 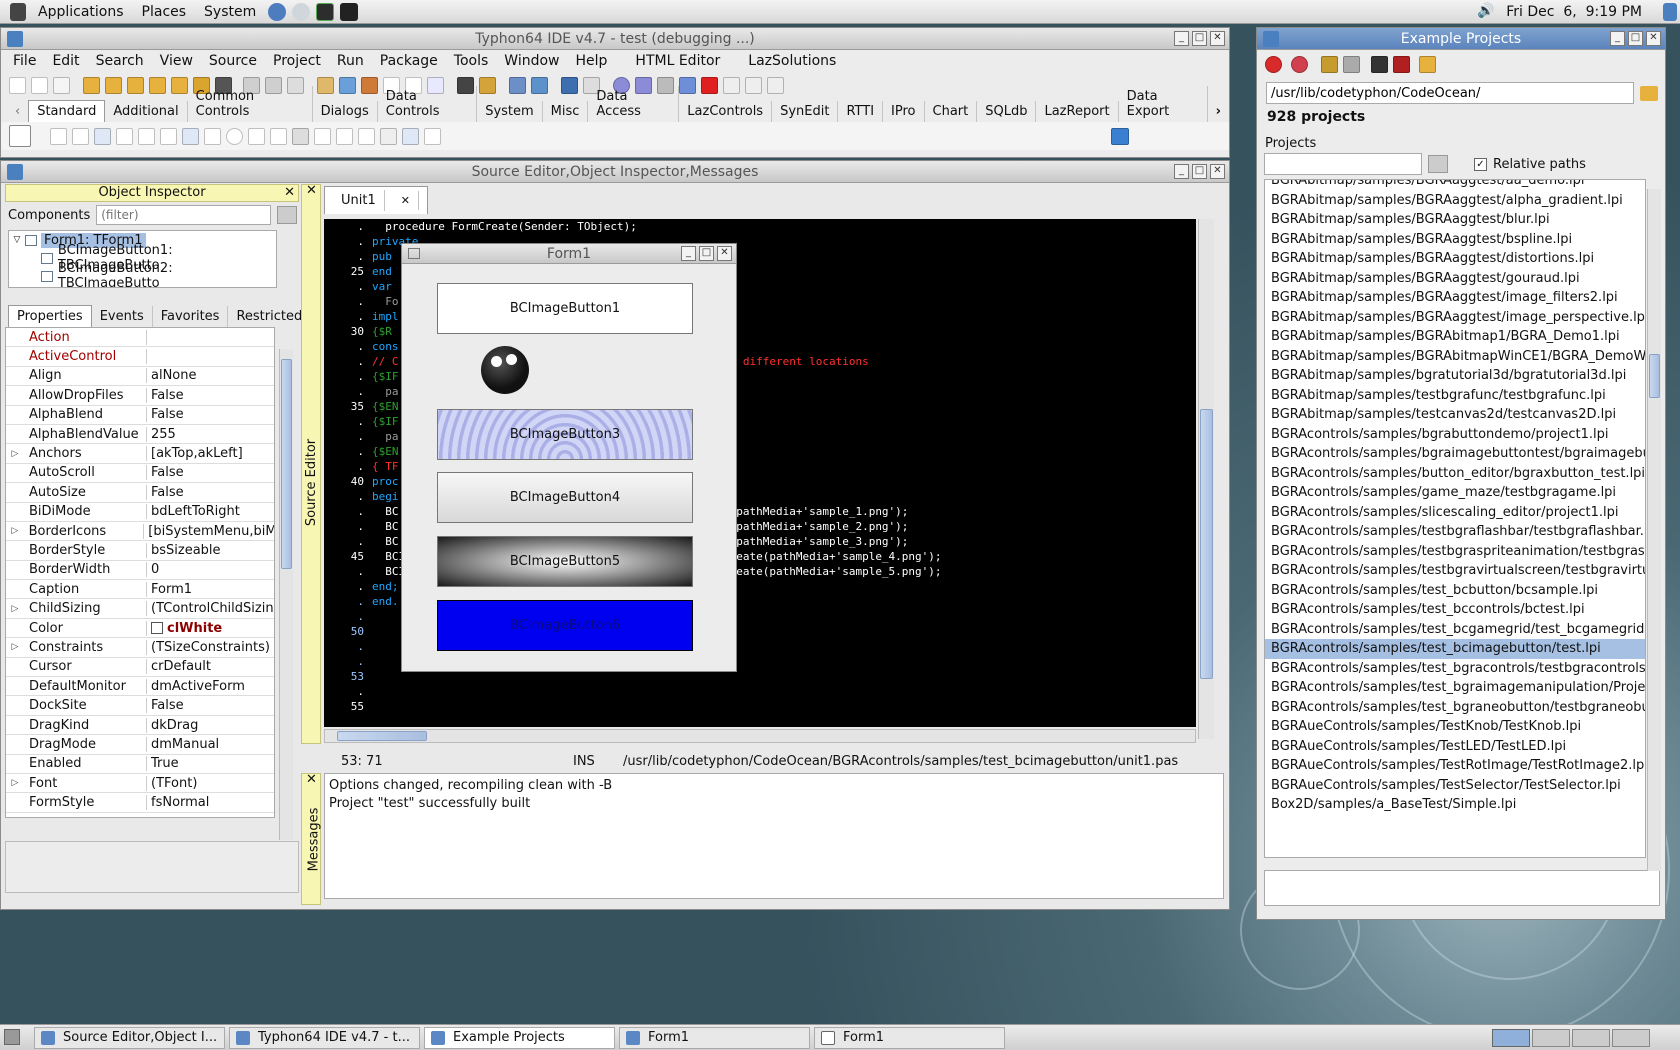 I want to click on ttogglebox-icon, so click(x=190, y=136).